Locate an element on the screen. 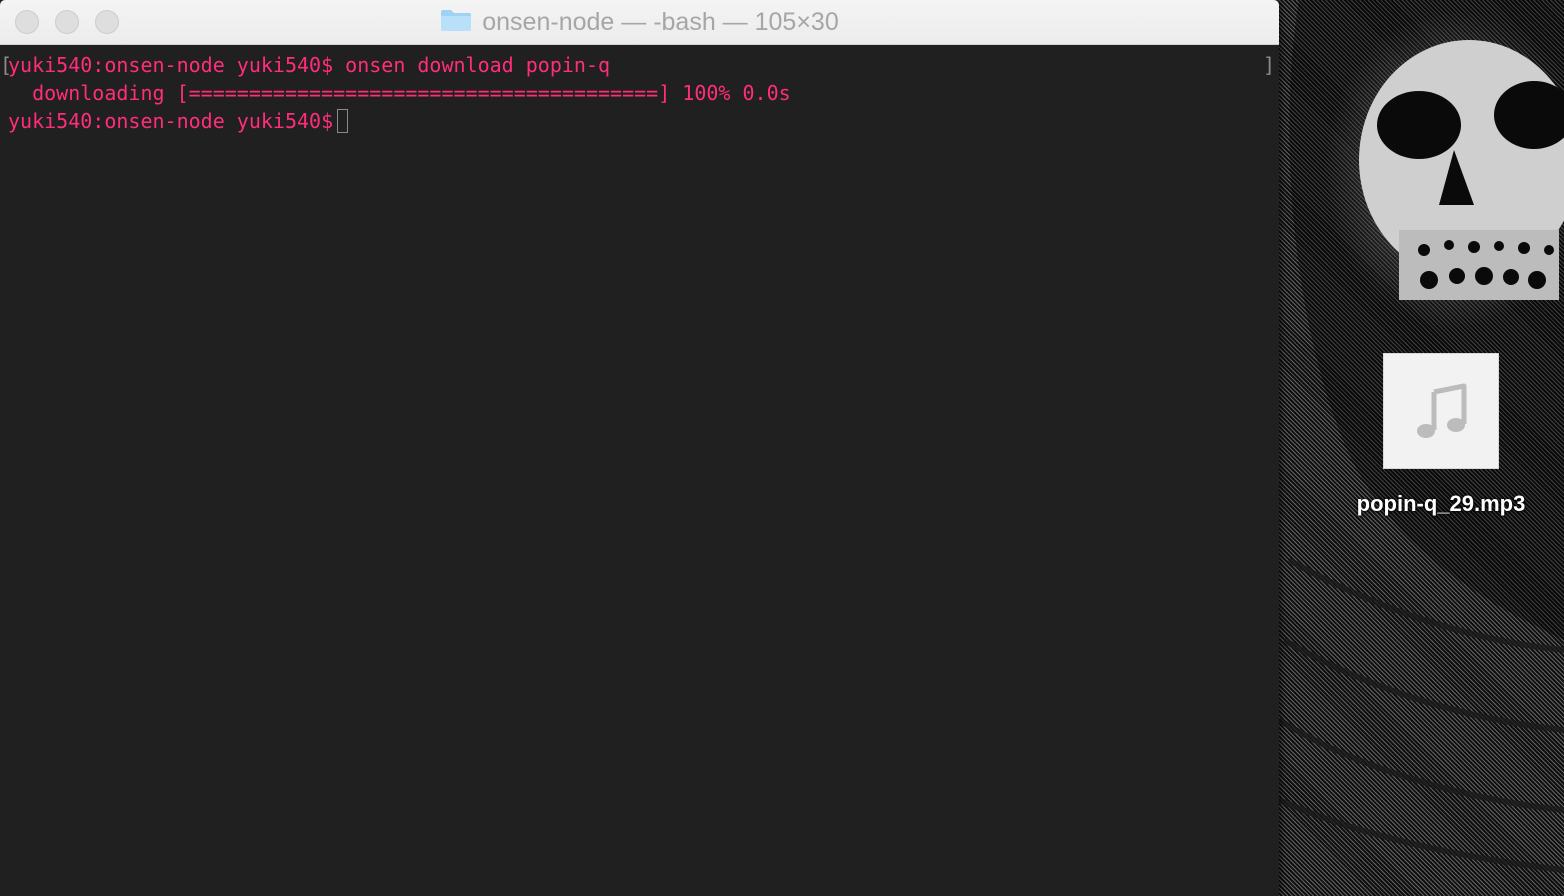 This screenshot has width=1564, height=896. folder-icon is located at coordinates (456, 22).